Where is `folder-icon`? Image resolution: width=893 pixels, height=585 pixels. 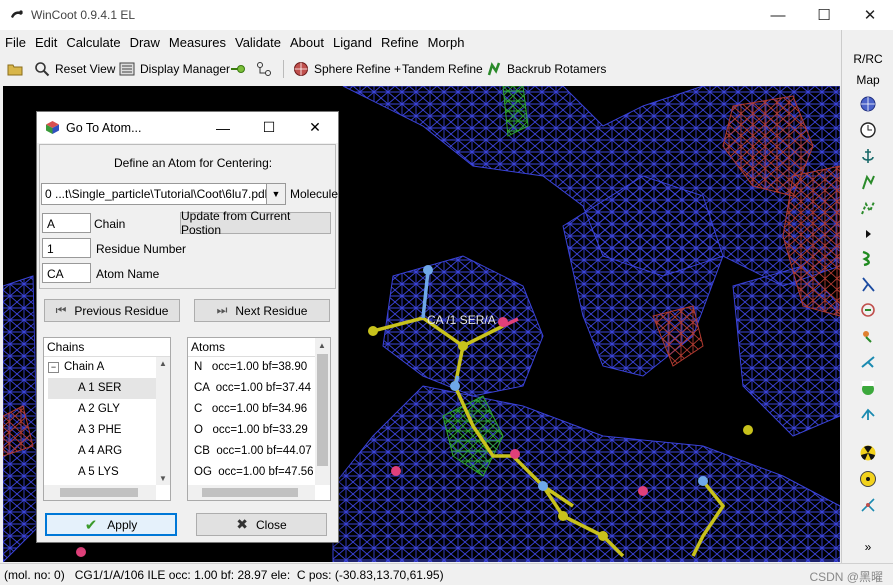
folder-icon is located at coordinates (15, 70).